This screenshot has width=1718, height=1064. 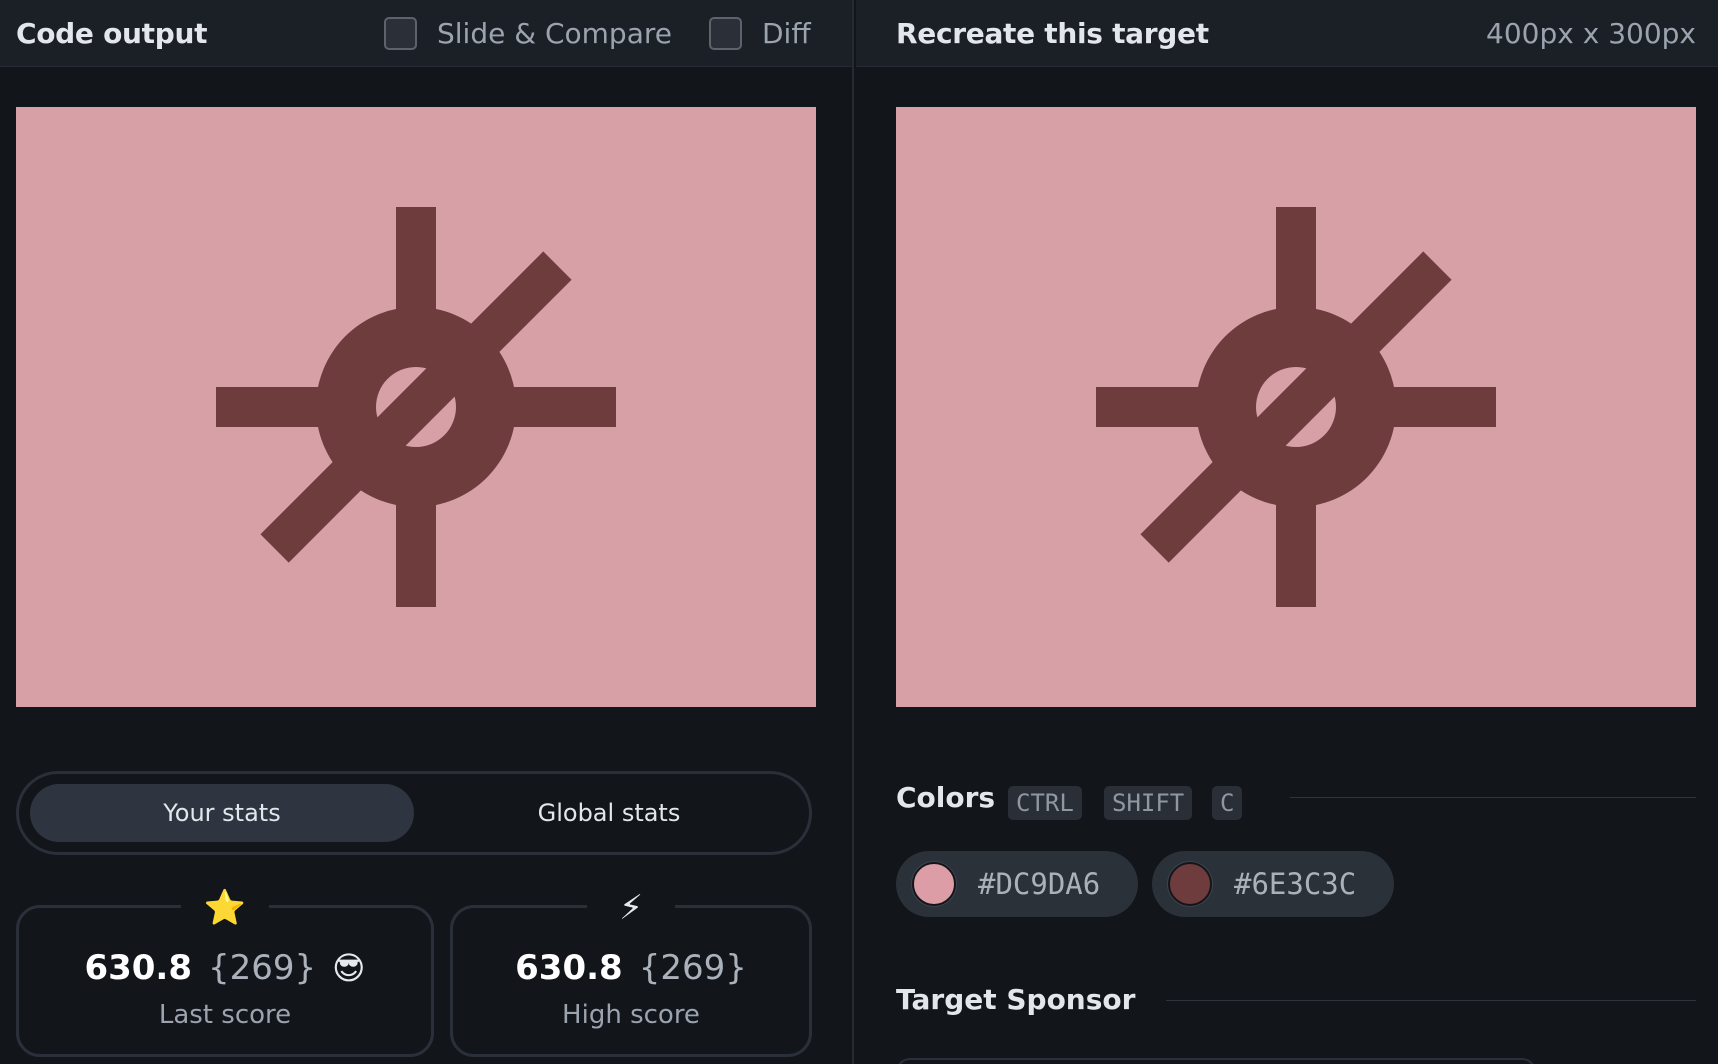 I want to click on high-score-rank: {269}, so click(x=692, y=968).